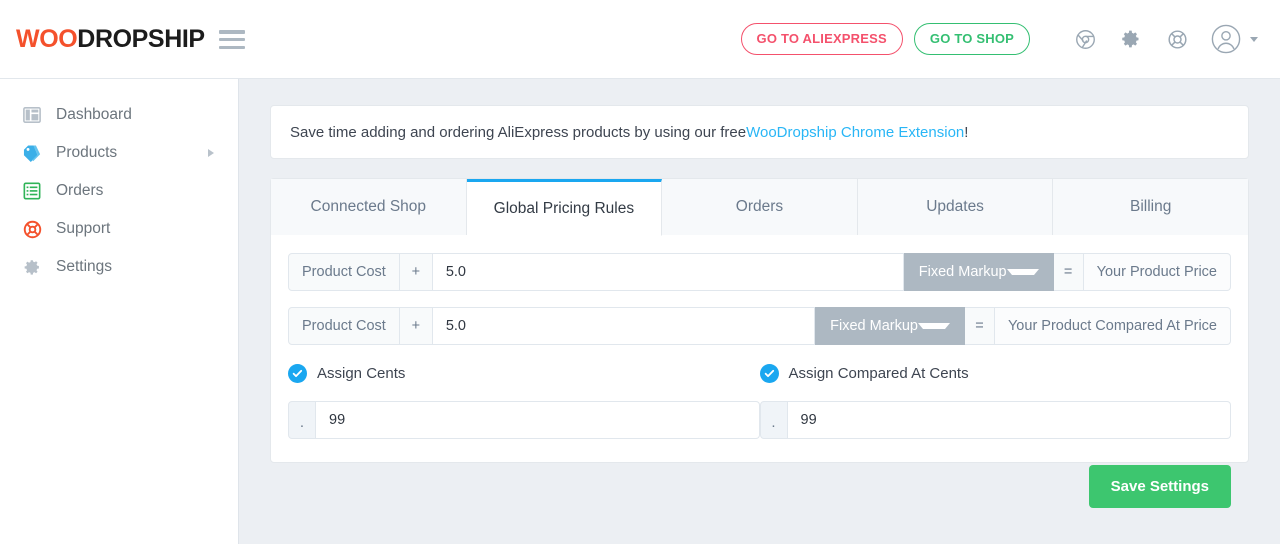 The image size is (1280, 544). I want to click on sidebar-item-label: Support, so click(83, 228).